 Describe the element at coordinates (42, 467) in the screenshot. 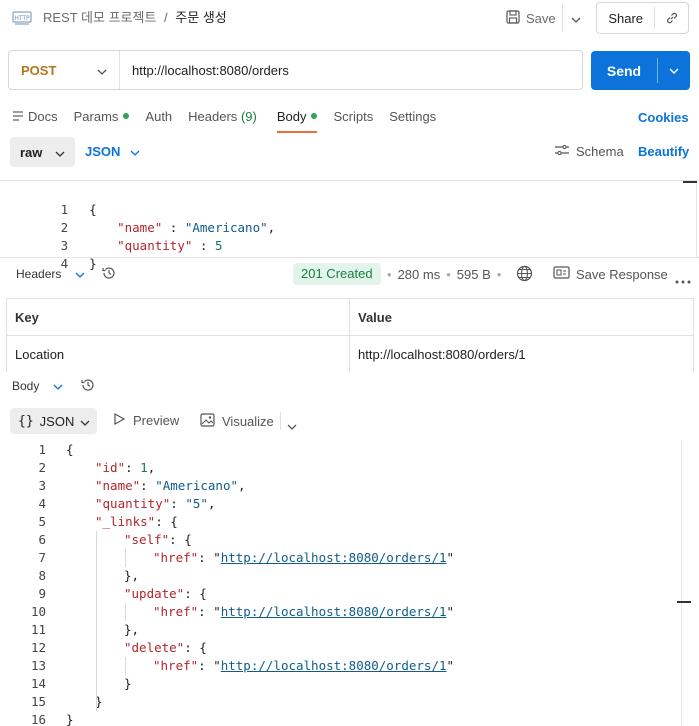

I see `line-number: 2` at that location.